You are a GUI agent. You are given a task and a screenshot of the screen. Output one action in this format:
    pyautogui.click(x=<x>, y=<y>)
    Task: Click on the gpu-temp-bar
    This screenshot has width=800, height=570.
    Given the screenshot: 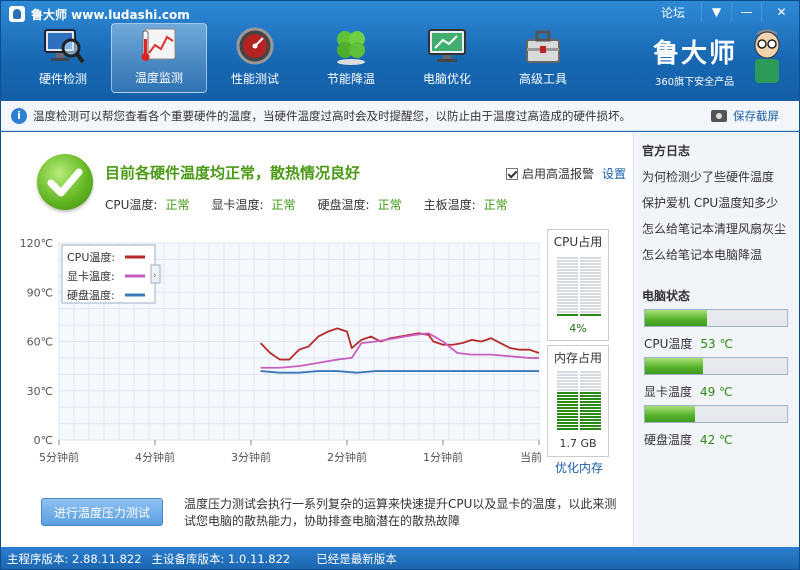 What is the action you would take?
    pyautogui.click(x=716, y=366)
    